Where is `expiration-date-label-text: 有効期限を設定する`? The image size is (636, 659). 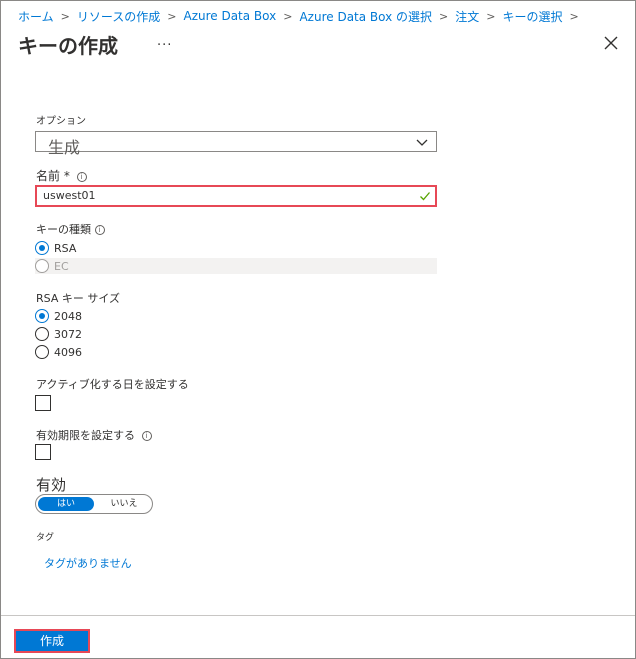
expiration-date-label-text: 有効期限を設定する is located at coordinates (85, 435).